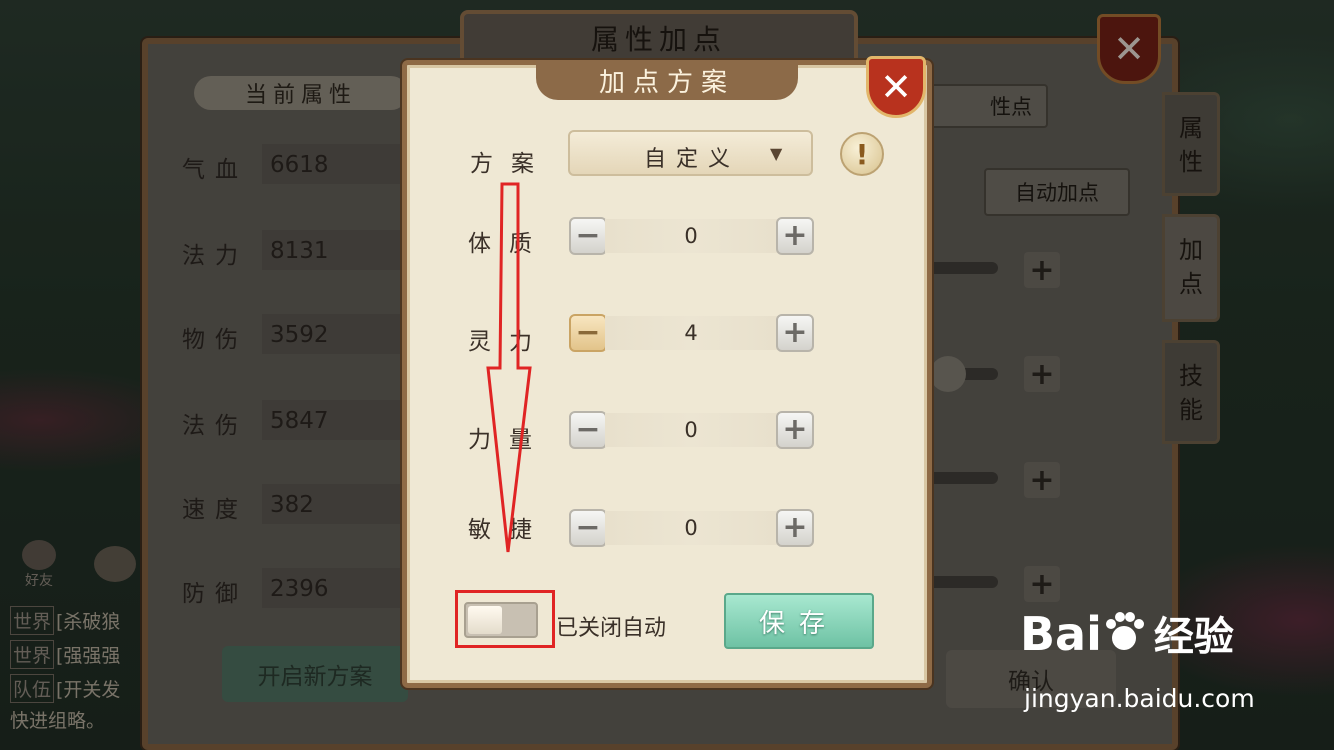 The image size is (1334, 750). I want to click on dialog-close-button: ✕, so click(896, 87).